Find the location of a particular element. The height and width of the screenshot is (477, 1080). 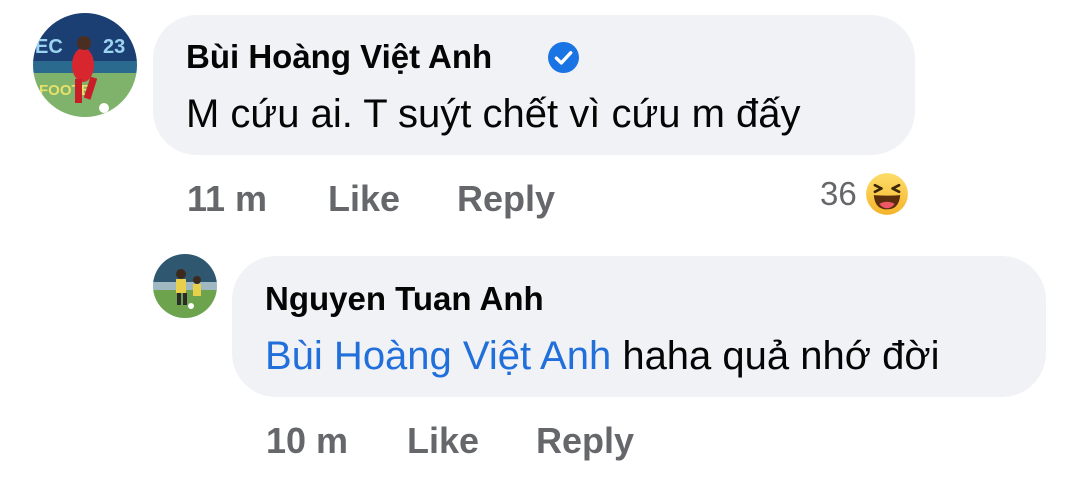

comment-author-name: Bùi Hoàng Việt Anh is located at coordinates (339, 57).